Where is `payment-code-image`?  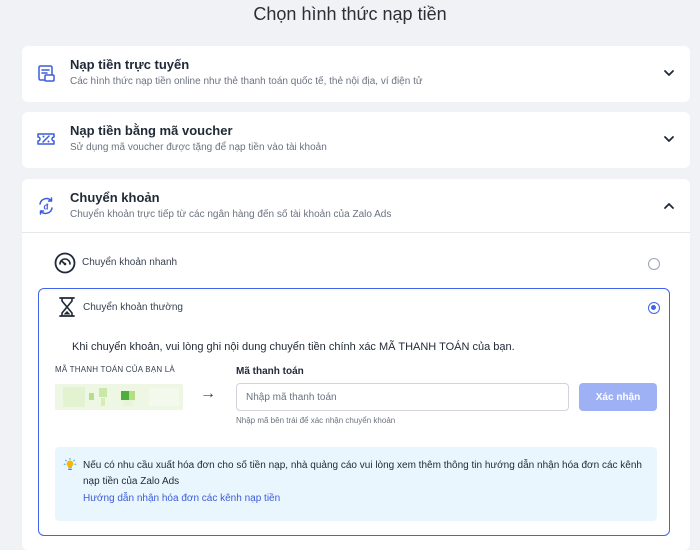
payment-code-image is located at coordinates (119, 397).